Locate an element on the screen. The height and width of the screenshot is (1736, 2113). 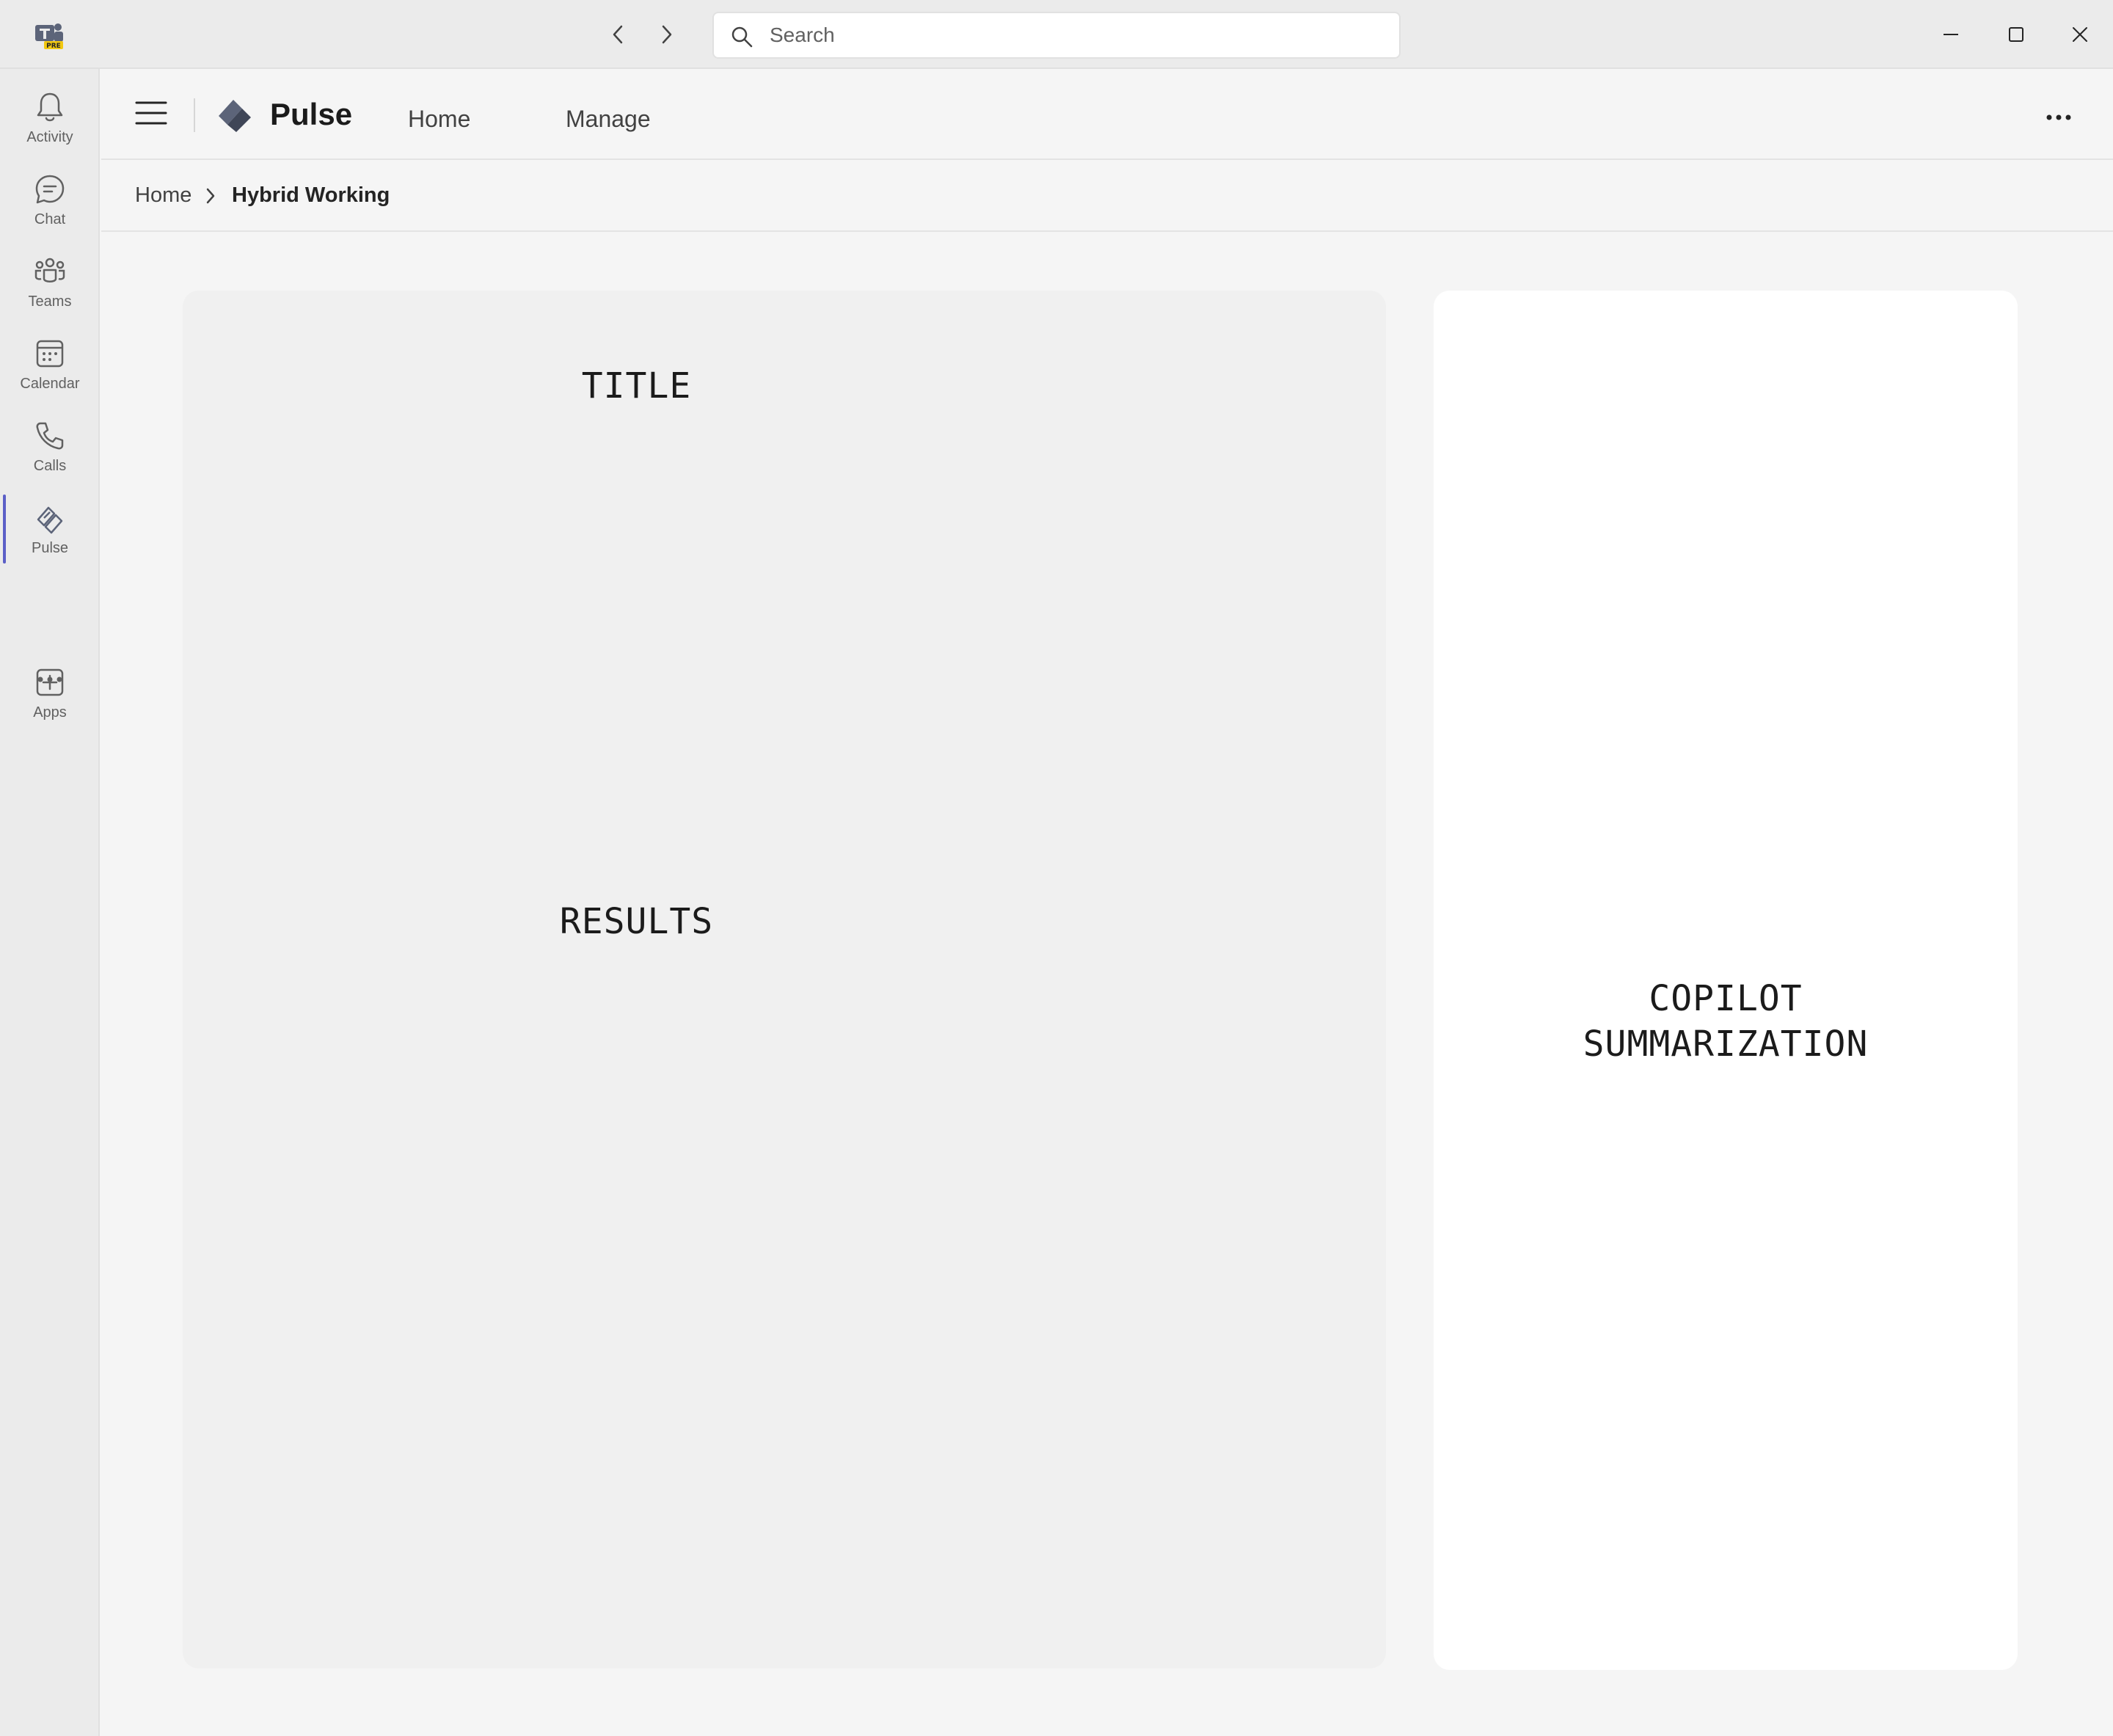
pulse-logo-icon is located at coordinates (235, 114).